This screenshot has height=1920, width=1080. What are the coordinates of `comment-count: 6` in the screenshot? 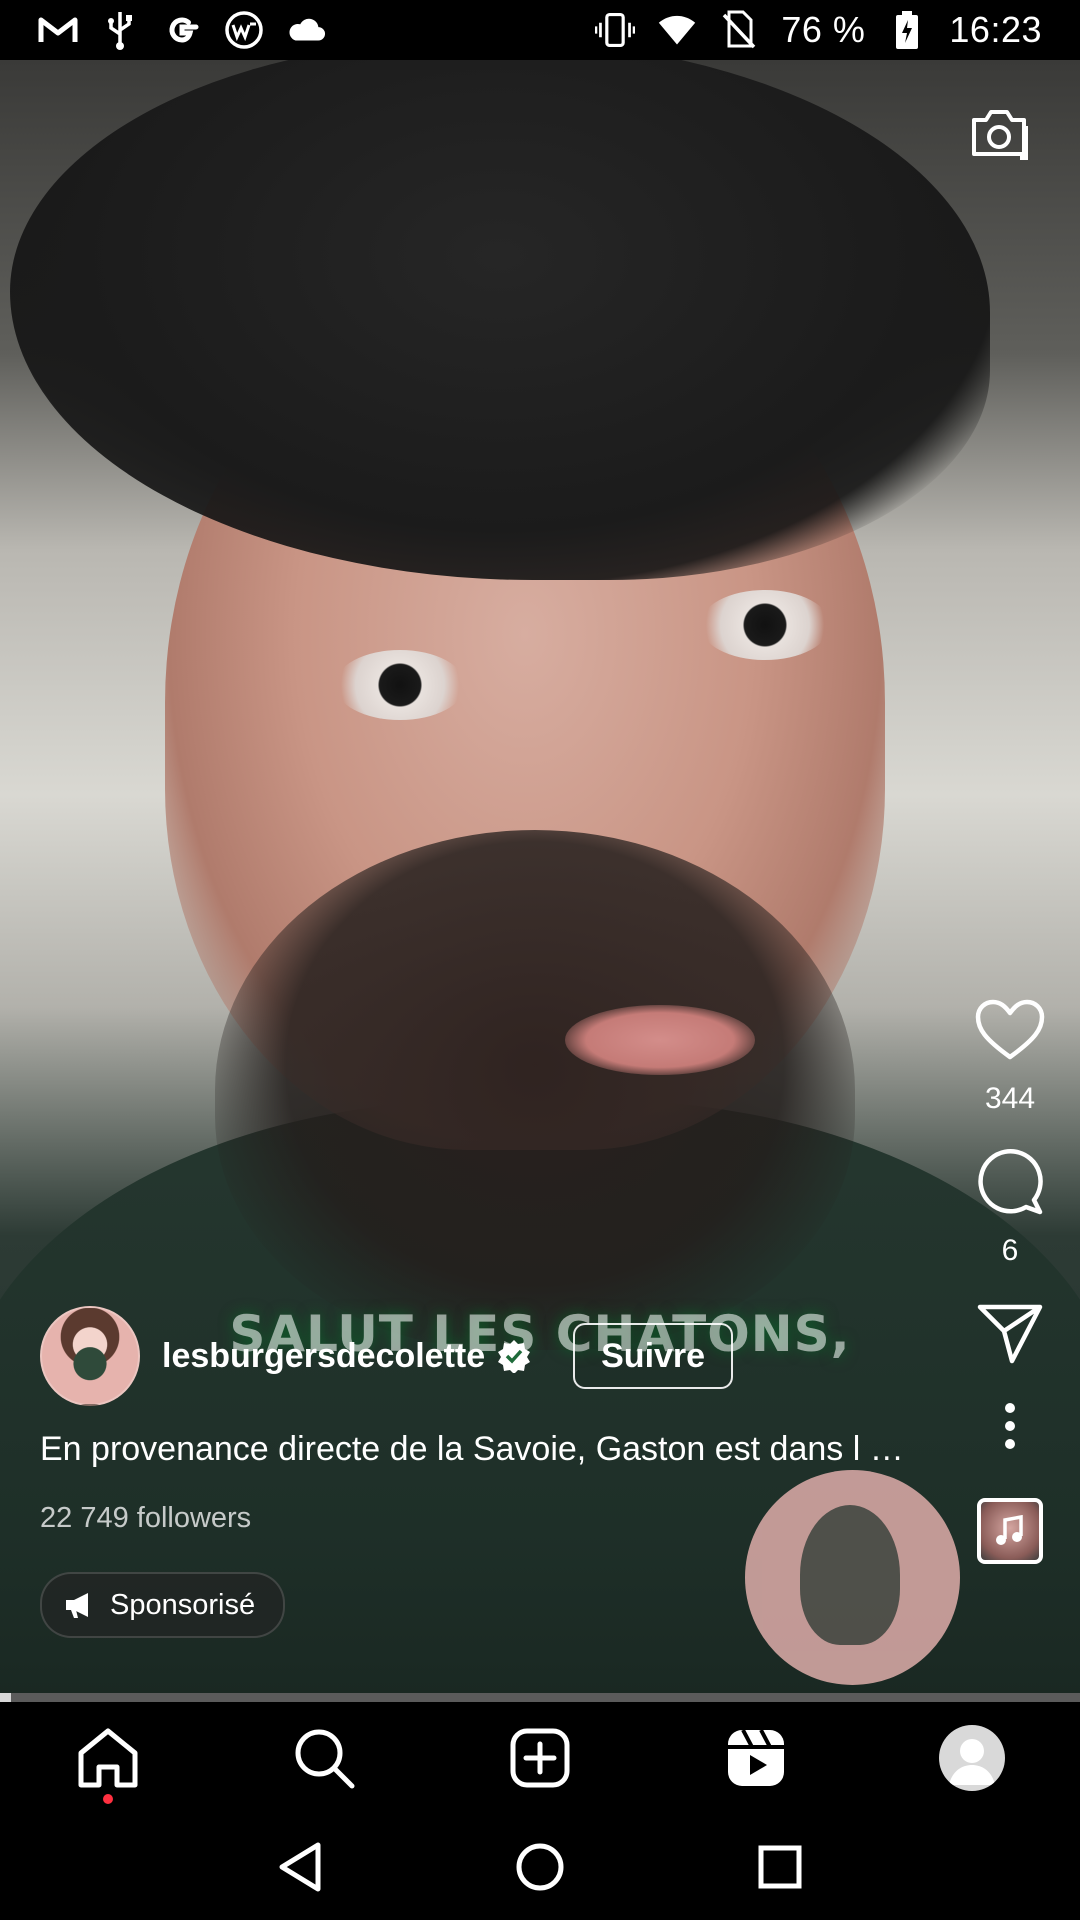 It's located at (1010, 1250).